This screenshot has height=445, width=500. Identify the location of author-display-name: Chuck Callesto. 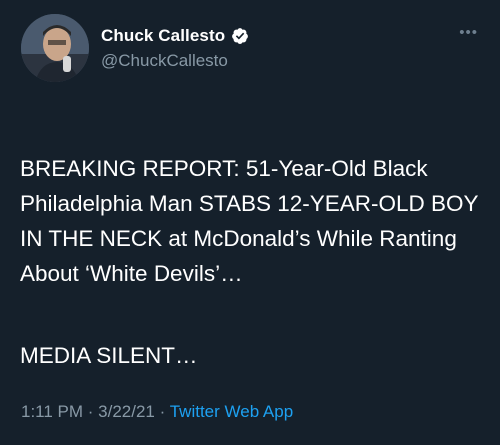
(163, 36).